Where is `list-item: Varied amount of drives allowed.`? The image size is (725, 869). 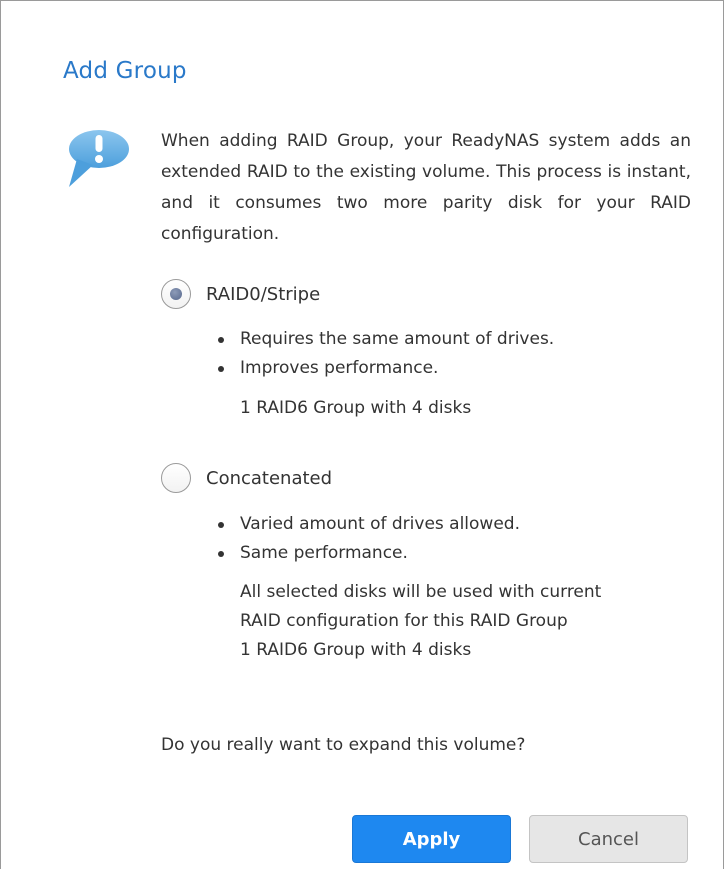 list-item: Varied amount of drives allowed. is located at coordinates (368, 524).